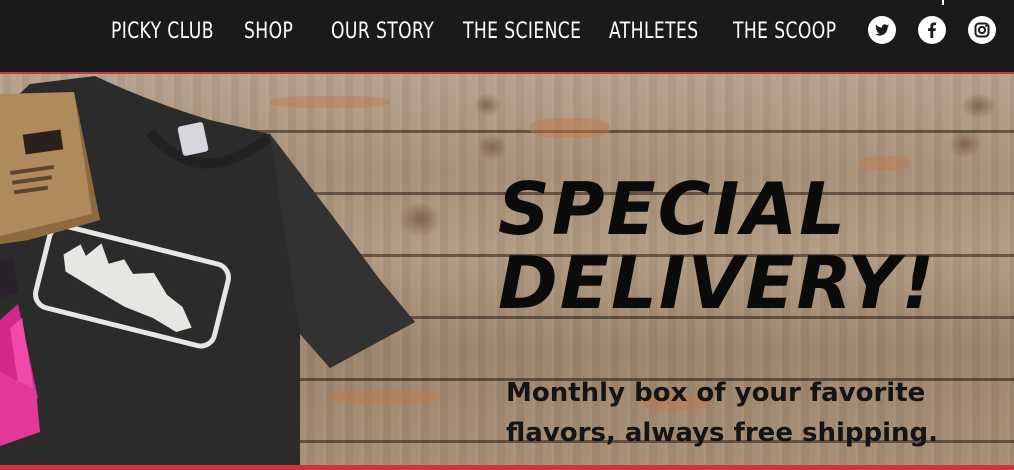 The width and height of the screenshot is (1014, 470). What do you see at coordinates (784, 32) in the screenshot?
I see `nav-item-the-scoop: THE SCOOP` at bounding box center [784, 32].